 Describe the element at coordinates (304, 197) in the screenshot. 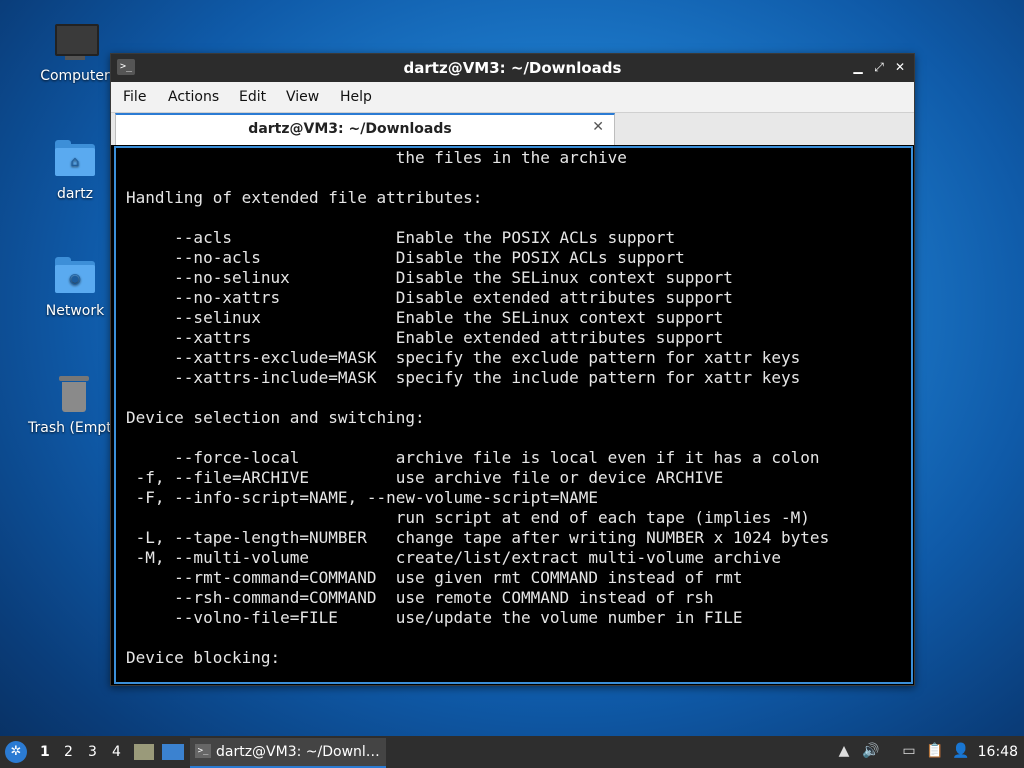

I see `terminal-line: Handling of extended file attributes:` at that location.